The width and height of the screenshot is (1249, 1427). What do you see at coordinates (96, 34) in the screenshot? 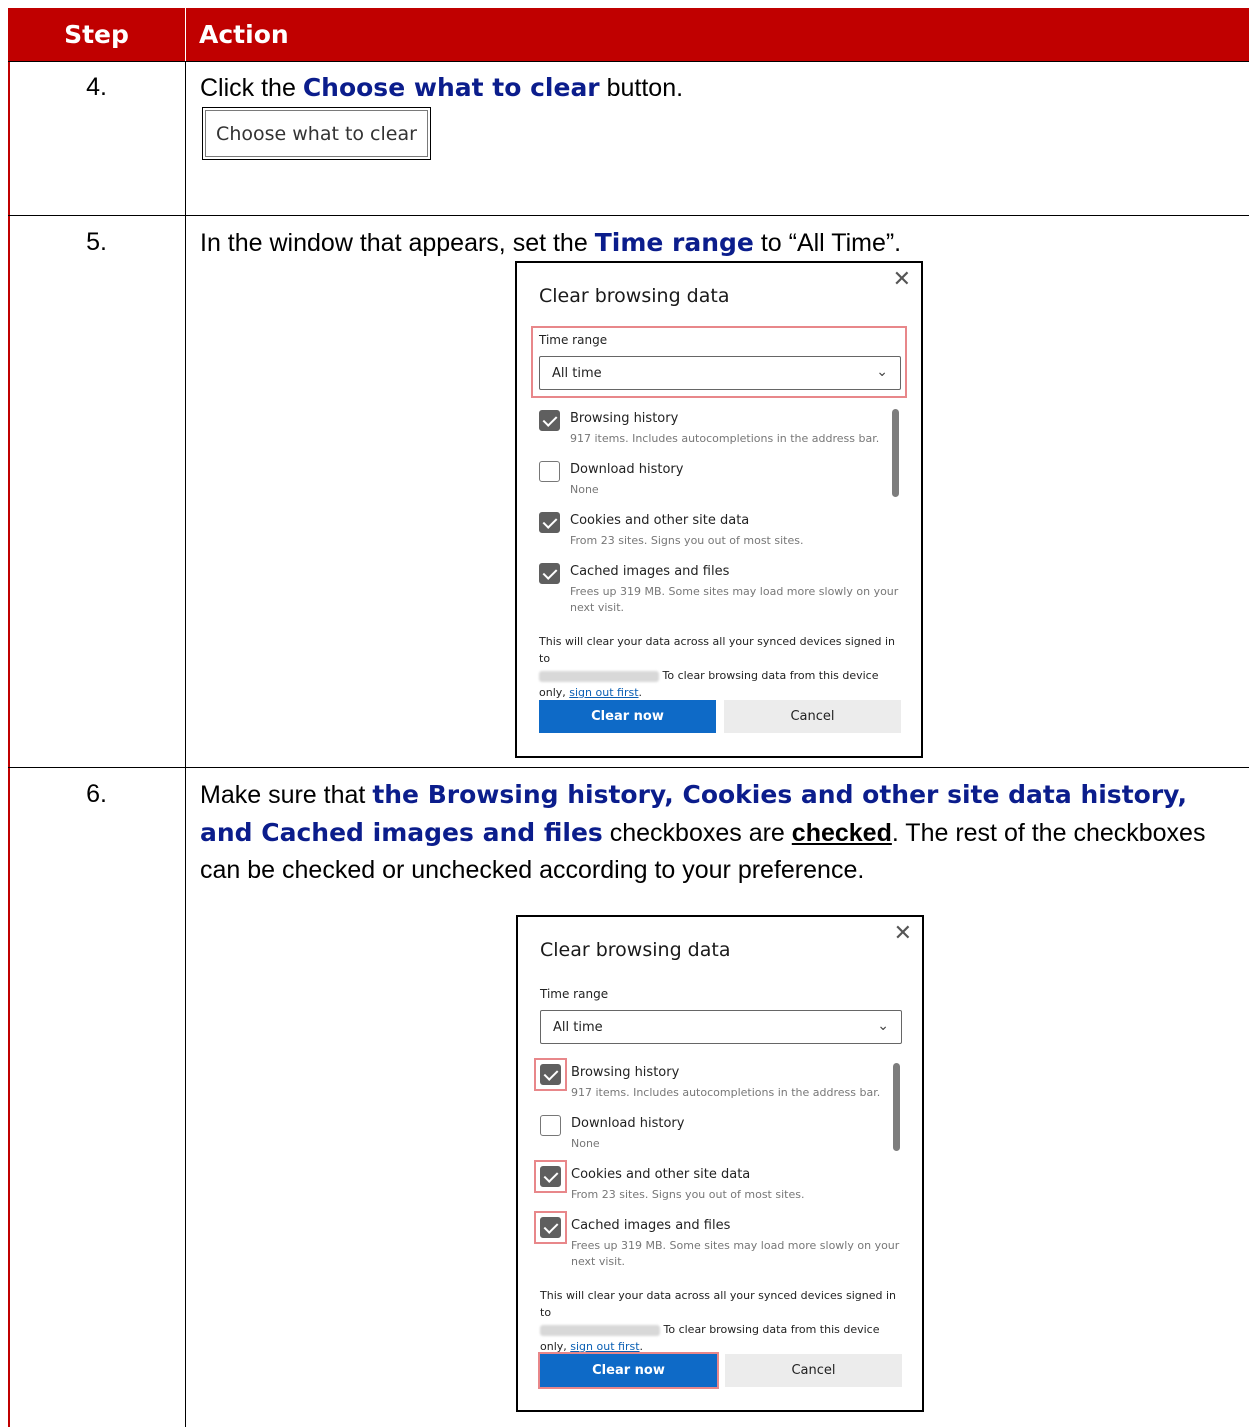
I see `header-step: Step` at bounding box center [96, 34].